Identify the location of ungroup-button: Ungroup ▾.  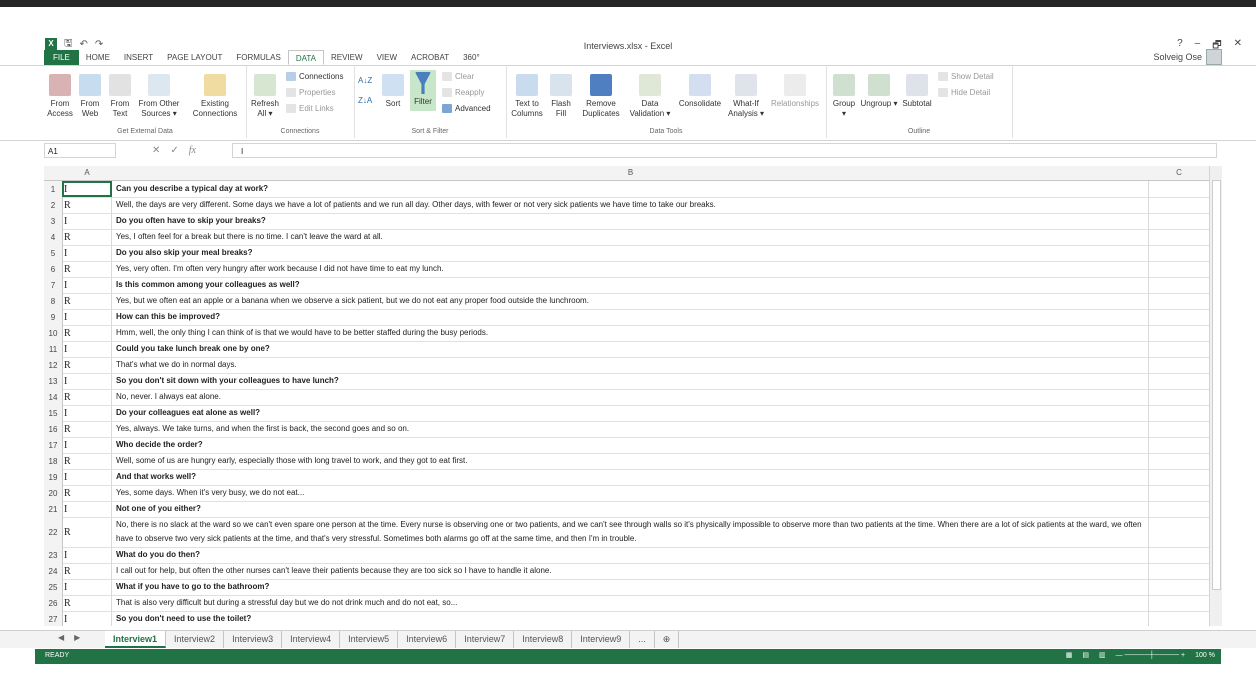
(879, 91).